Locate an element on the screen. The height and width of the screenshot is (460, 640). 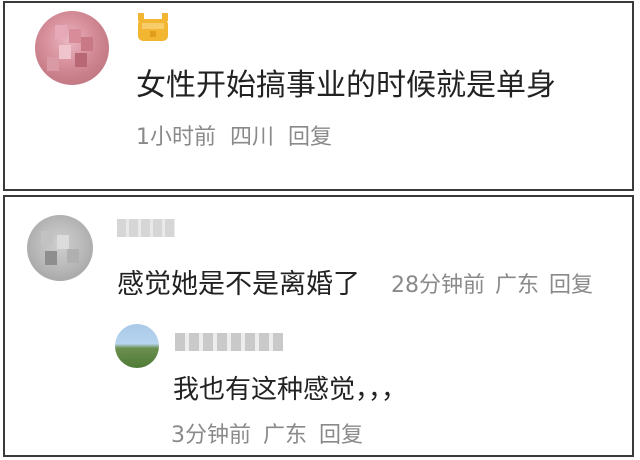
comment-text: 女性开始搞事业的时候就是单身 is located at coordinates (346, 85).